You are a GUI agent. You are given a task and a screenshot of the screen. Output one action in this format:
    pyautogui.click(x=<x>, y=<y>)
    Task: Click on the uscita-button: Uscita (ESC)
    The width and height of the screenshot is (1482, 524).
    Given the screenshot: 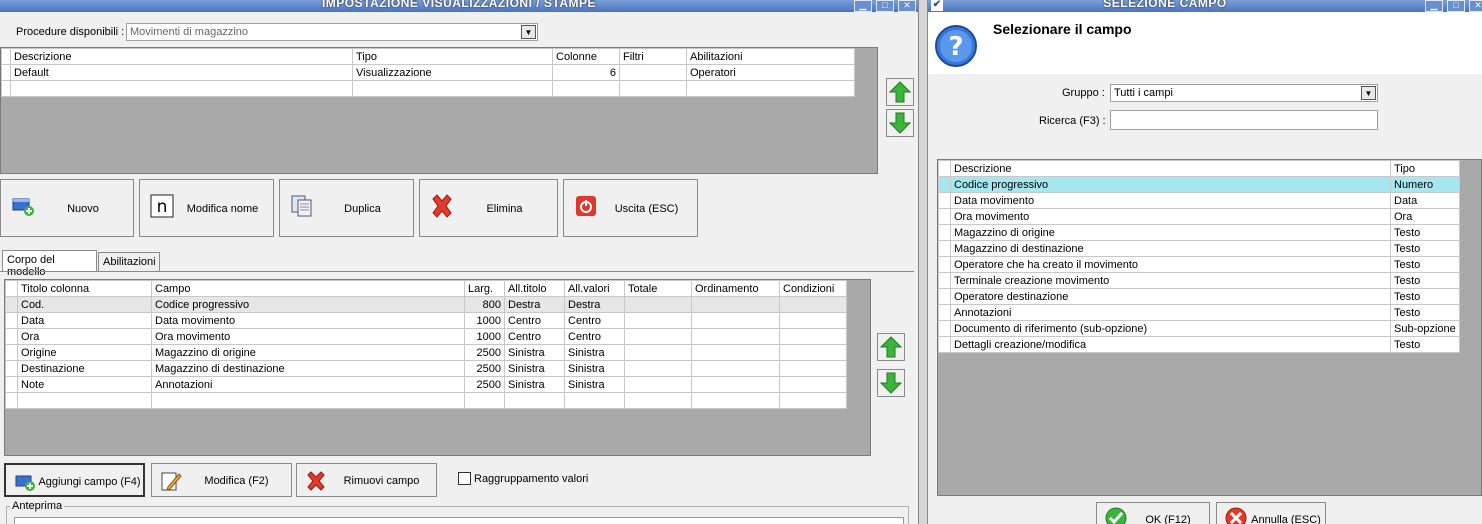 What is the action you would take?
    pyautogui.click(x=630, y=208)
    